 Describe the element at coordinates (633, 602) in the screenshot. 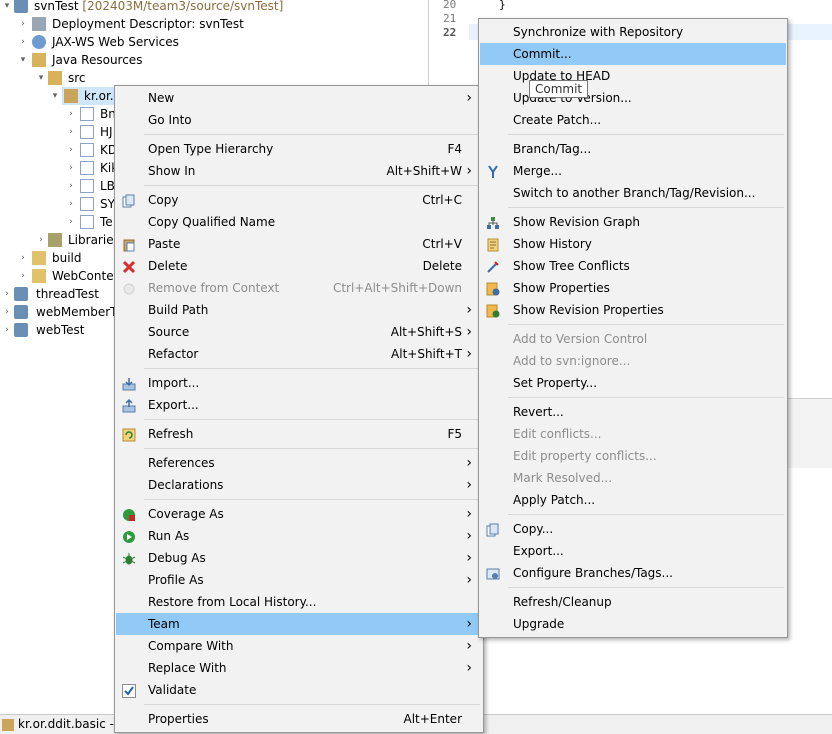

I see `team-menu-item-refresh-cleanup: Refresh/Cleanup` at that location.